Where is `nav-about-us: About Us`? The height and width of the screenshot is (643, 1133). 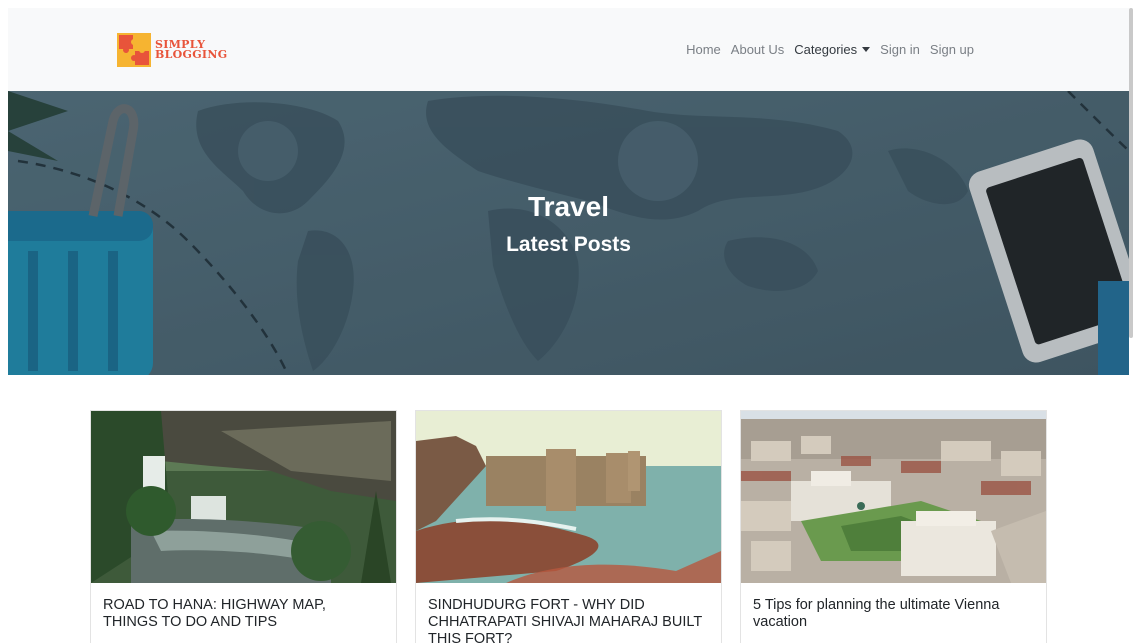
nav-about-us: About Us is located at coordinates (757, 49).